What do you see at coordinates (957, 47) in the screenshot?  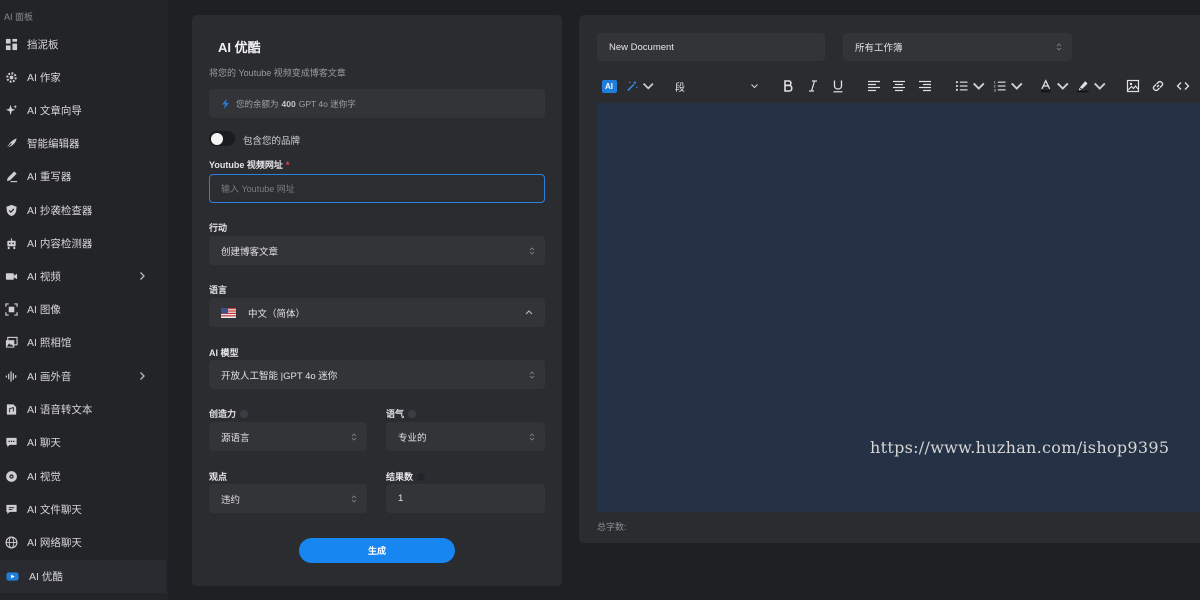 I see `workbook-select: 所有工作簿` at bounding box center [957, 47].